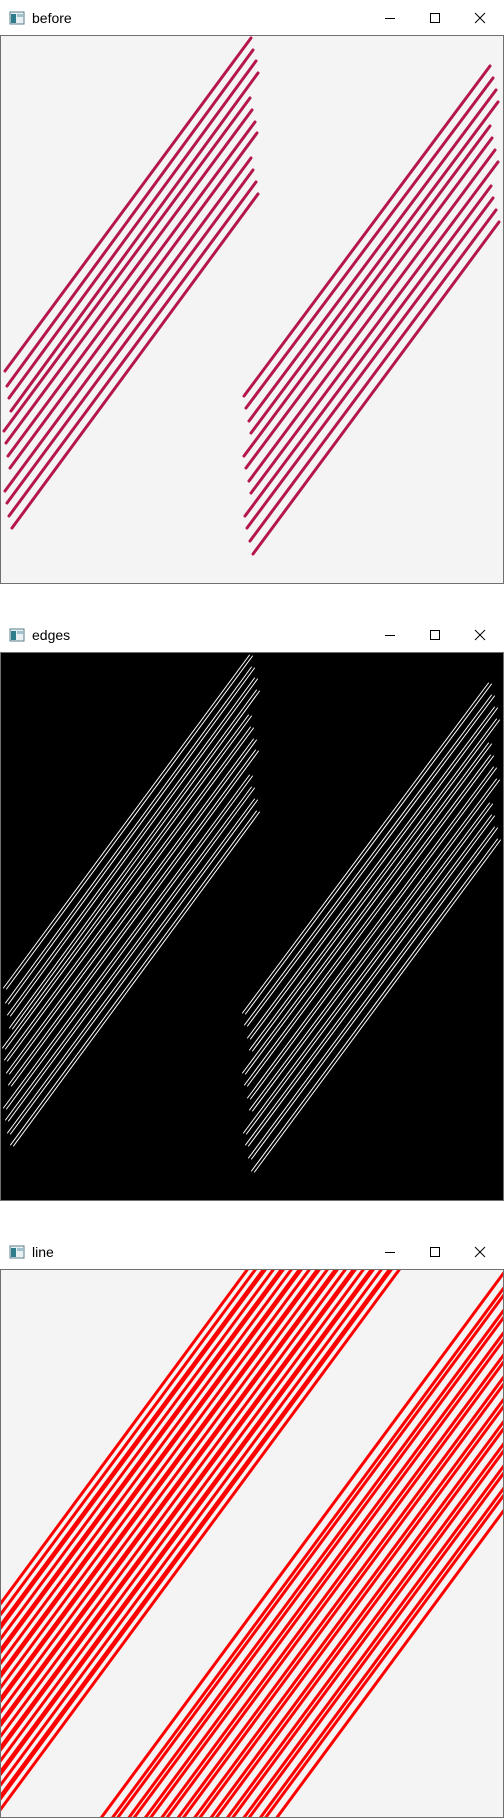 The image size is (504, 1820). What do you see at coordinates (52, 18) in the screenshot?
I see `window-title: before` at bounding box center [52, 18].